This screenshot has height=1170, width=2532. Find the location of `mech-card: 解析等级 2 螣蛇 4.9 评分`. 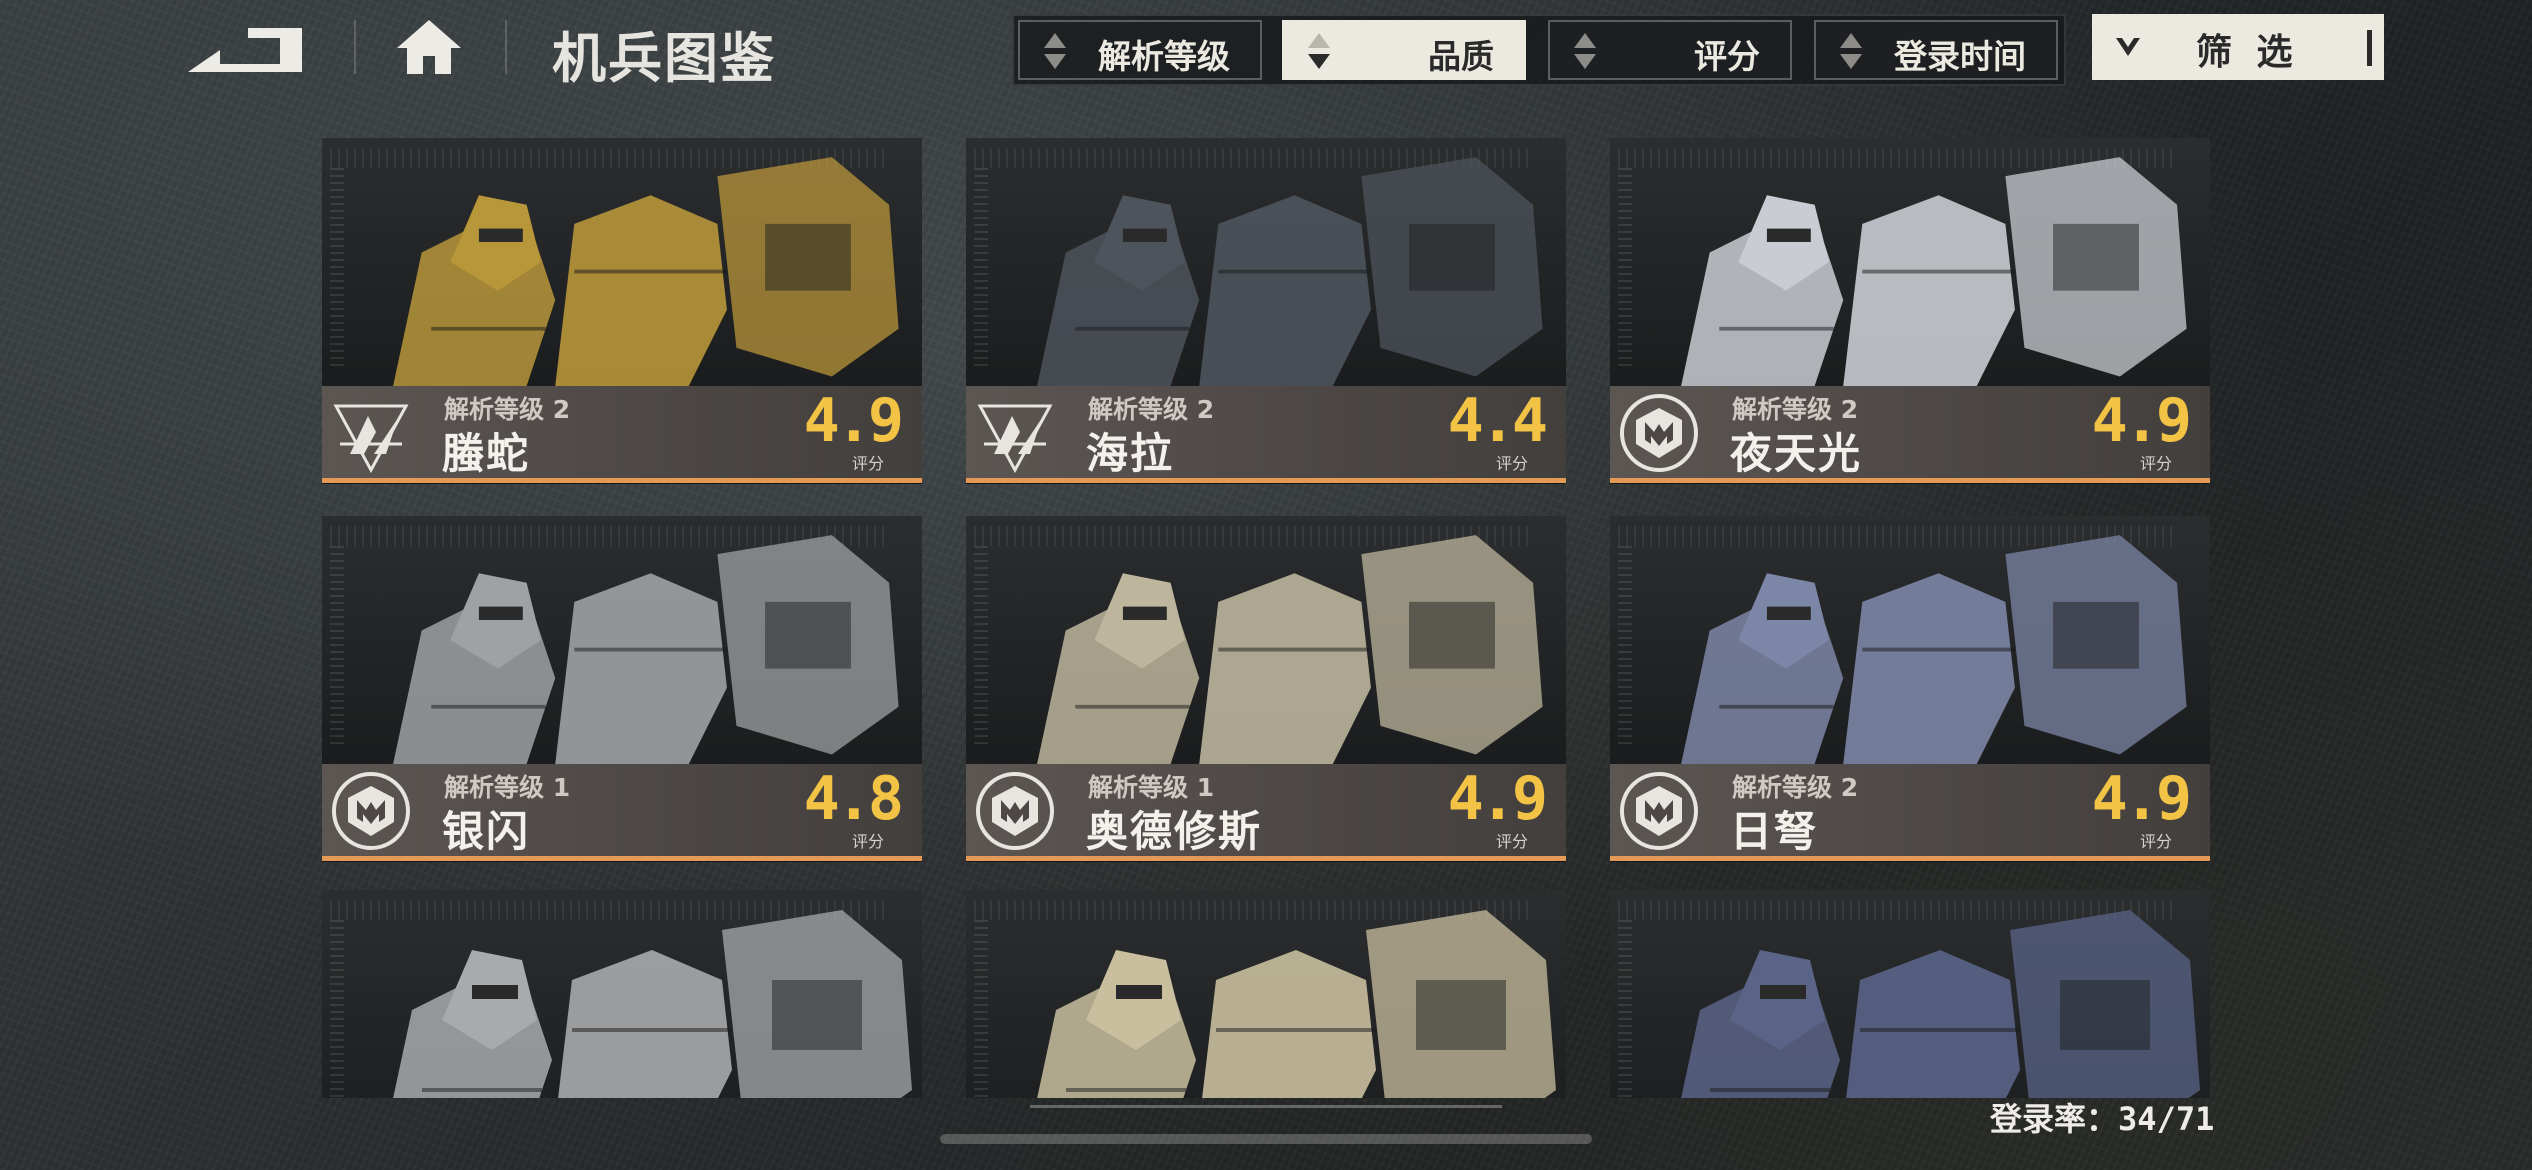

mech-card: 解析等级 2 螣蛇 4.9 评分 is located at coordinates (622, 311).